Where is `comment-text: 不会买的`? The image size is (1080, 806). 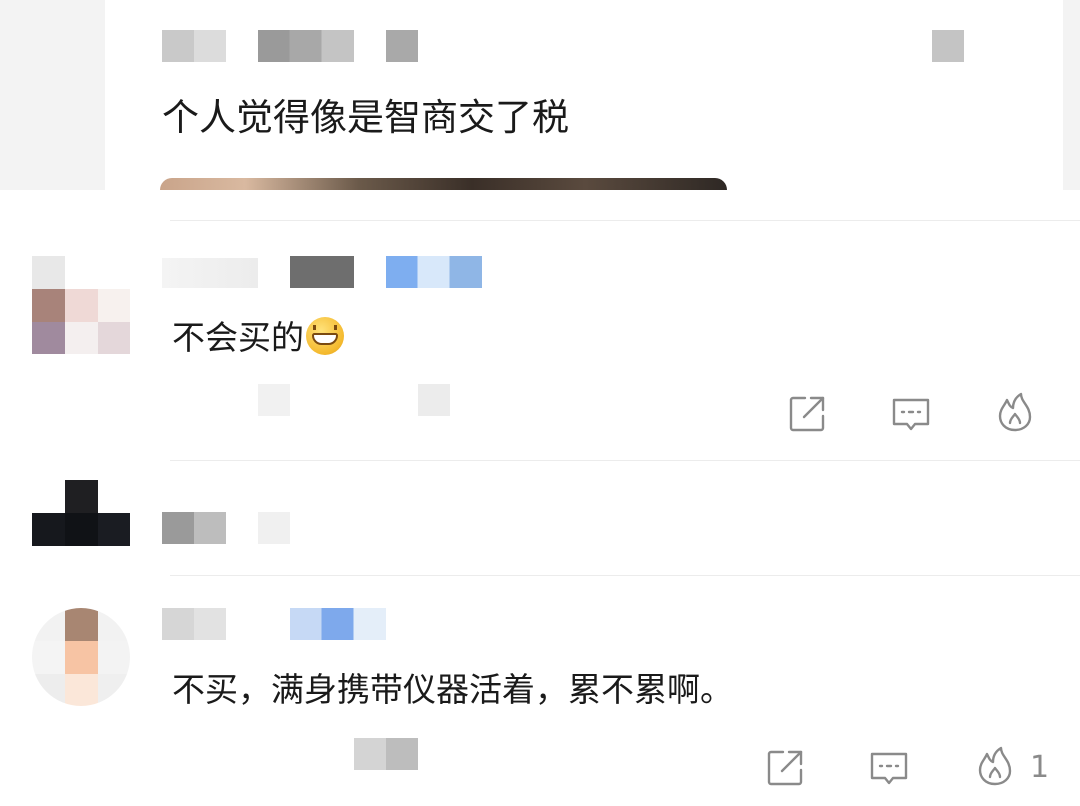
comment-text: 不会买的 is located at coordinates (258, 338).